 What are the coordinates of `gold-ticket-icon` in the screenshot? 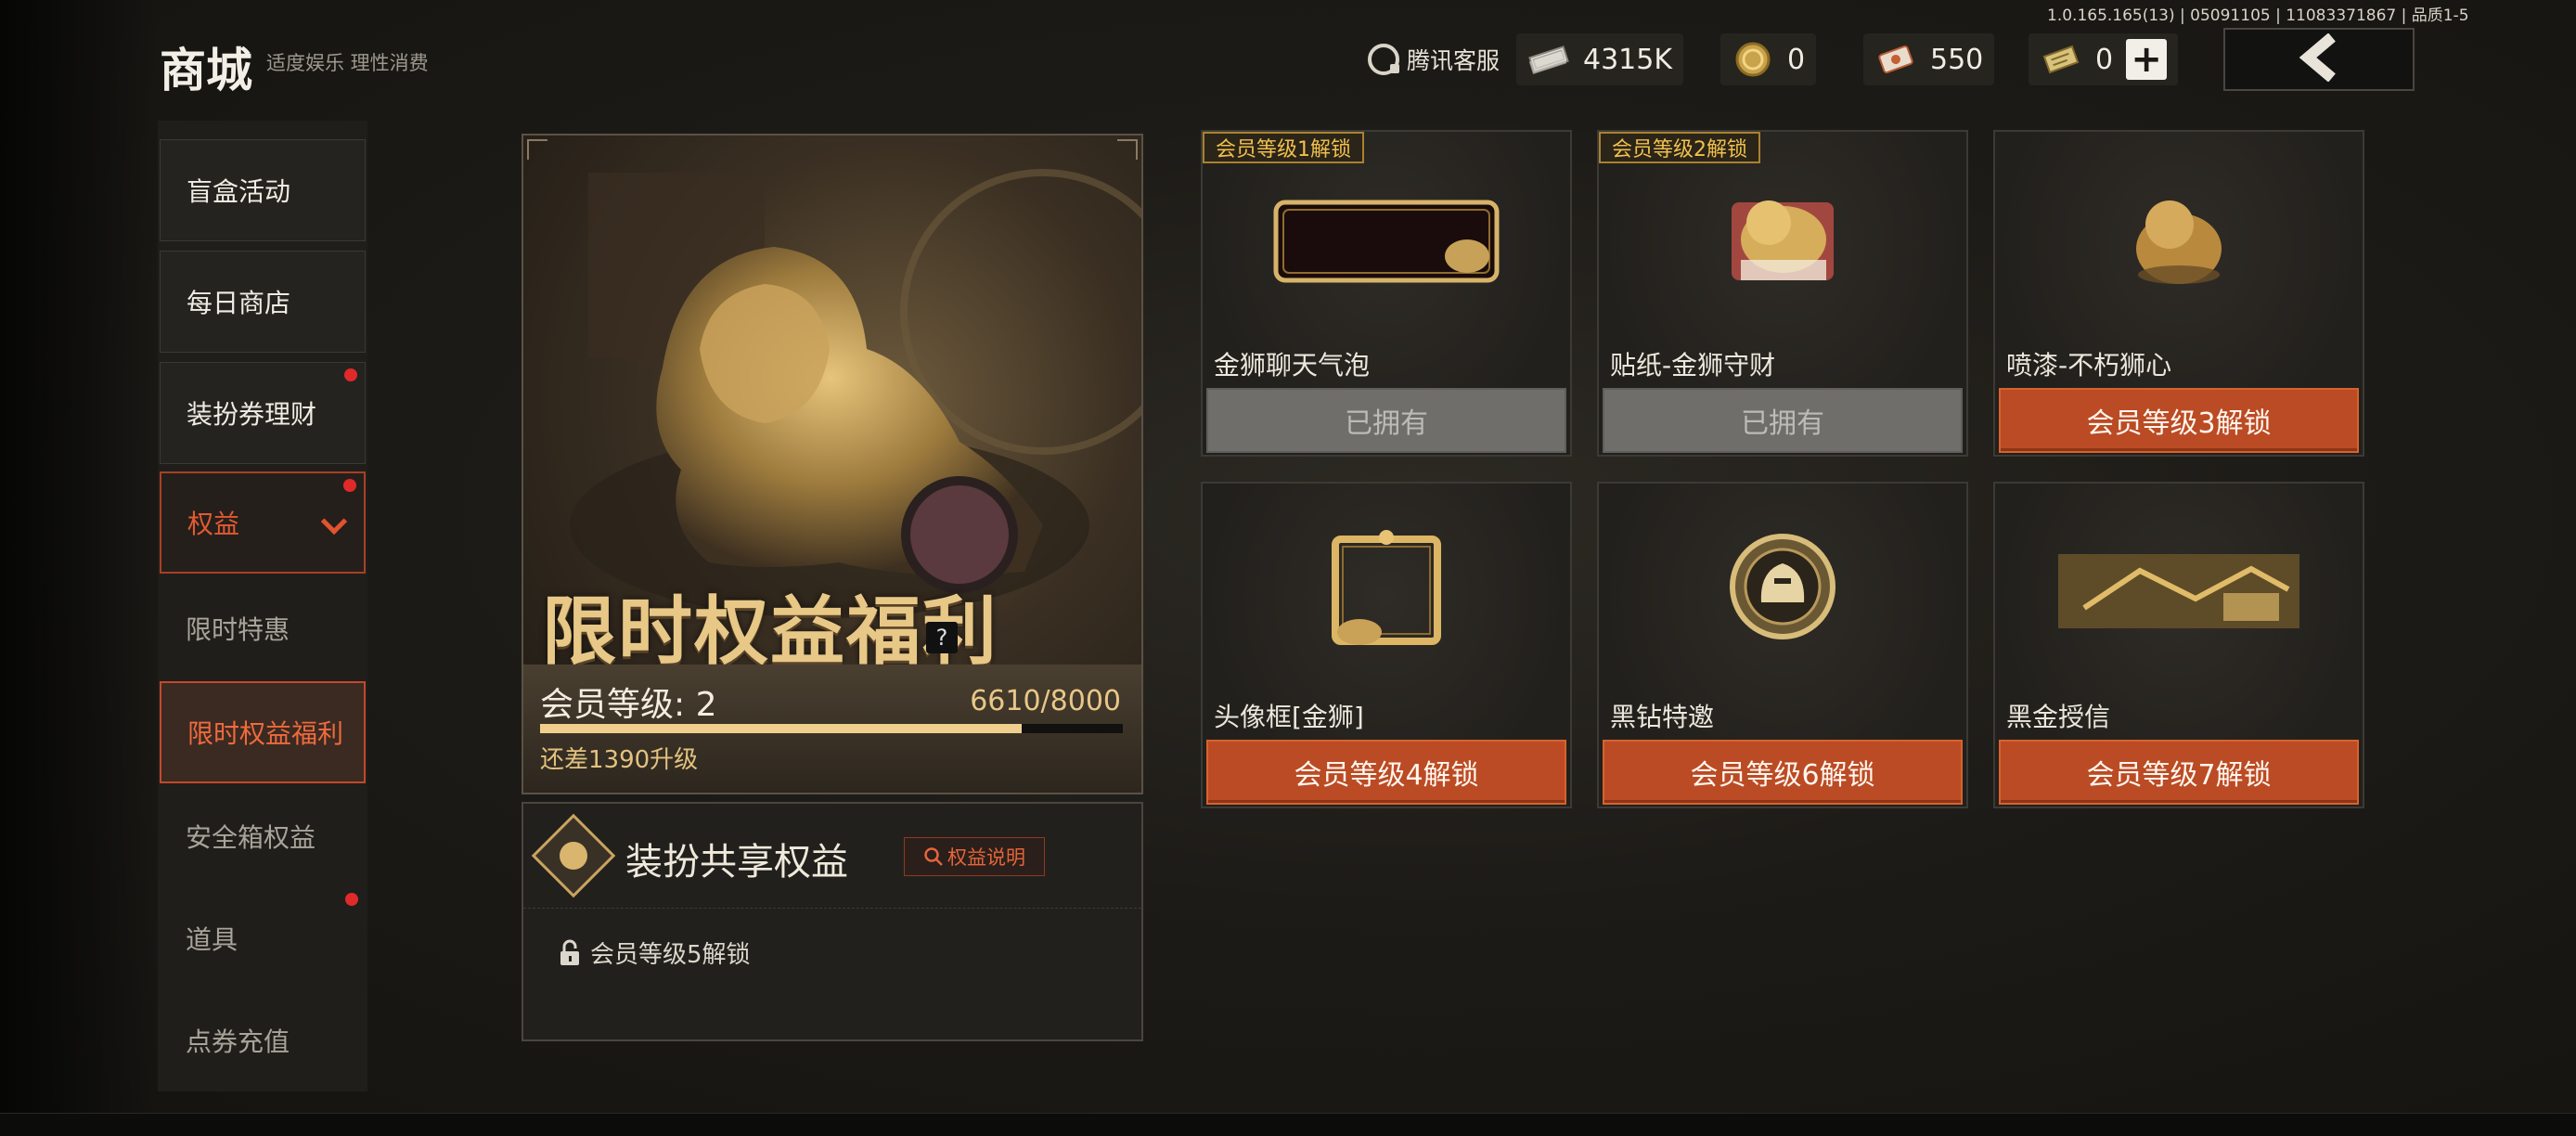 It's located at (2061, 59).